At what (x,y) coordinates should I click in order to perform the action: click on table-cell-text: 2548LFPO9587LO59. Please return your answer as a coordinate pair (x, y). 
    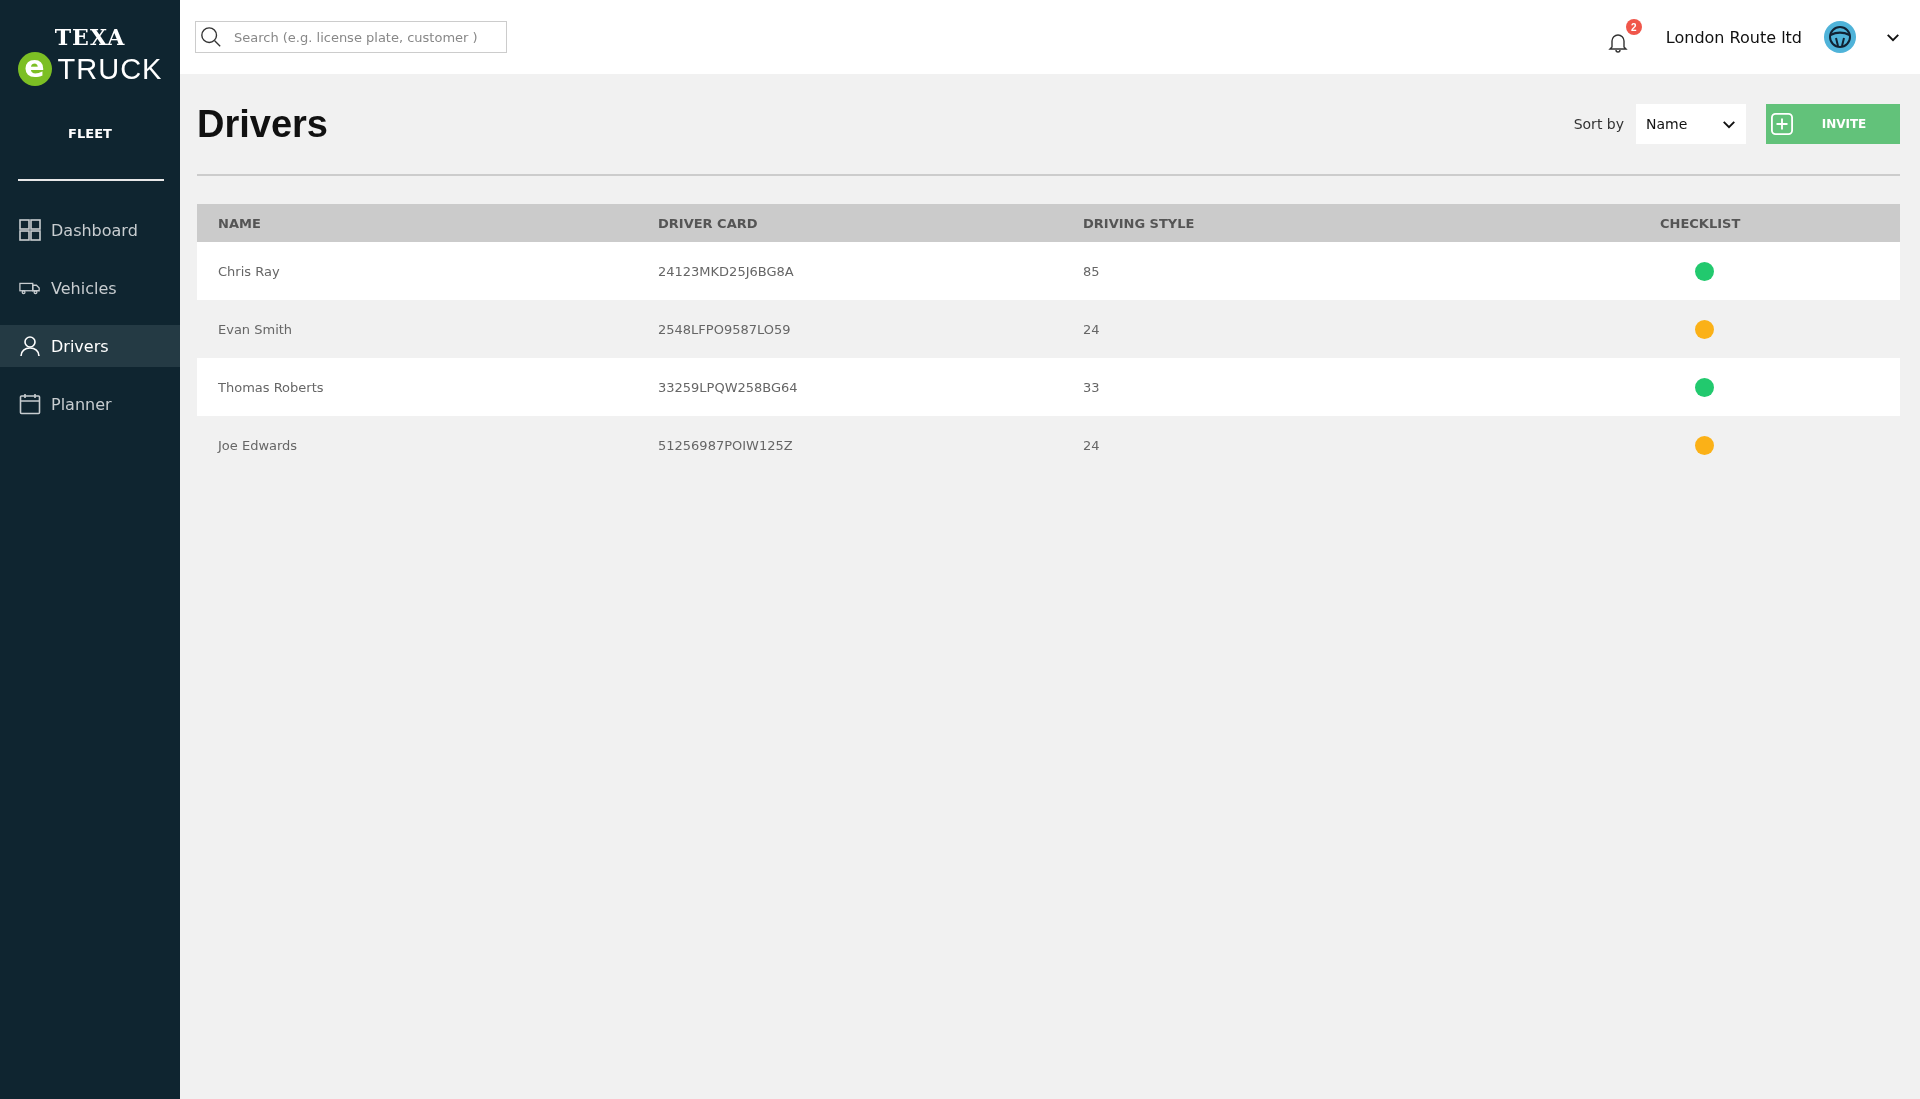
    Looking at the image, I should click on (725, 329).